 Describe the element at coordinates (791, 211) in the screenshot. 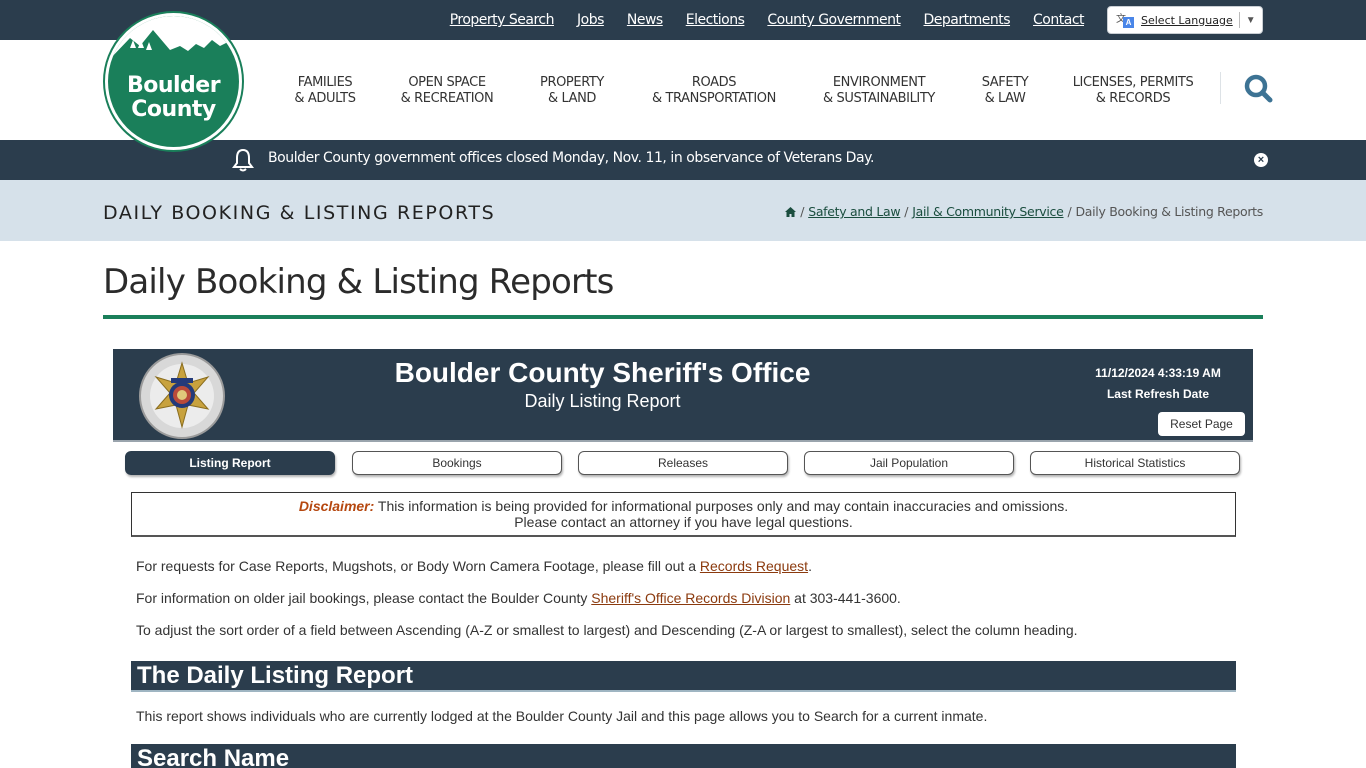

I see `home-icon` at that location.